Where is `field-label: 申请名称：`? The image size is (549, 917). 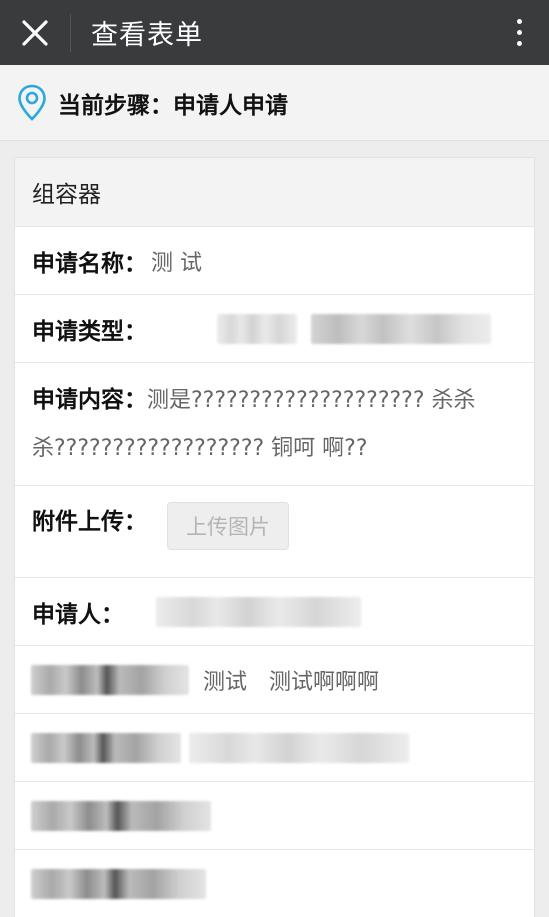 field-label: 申请名称： is located at coordinates (89, 263).